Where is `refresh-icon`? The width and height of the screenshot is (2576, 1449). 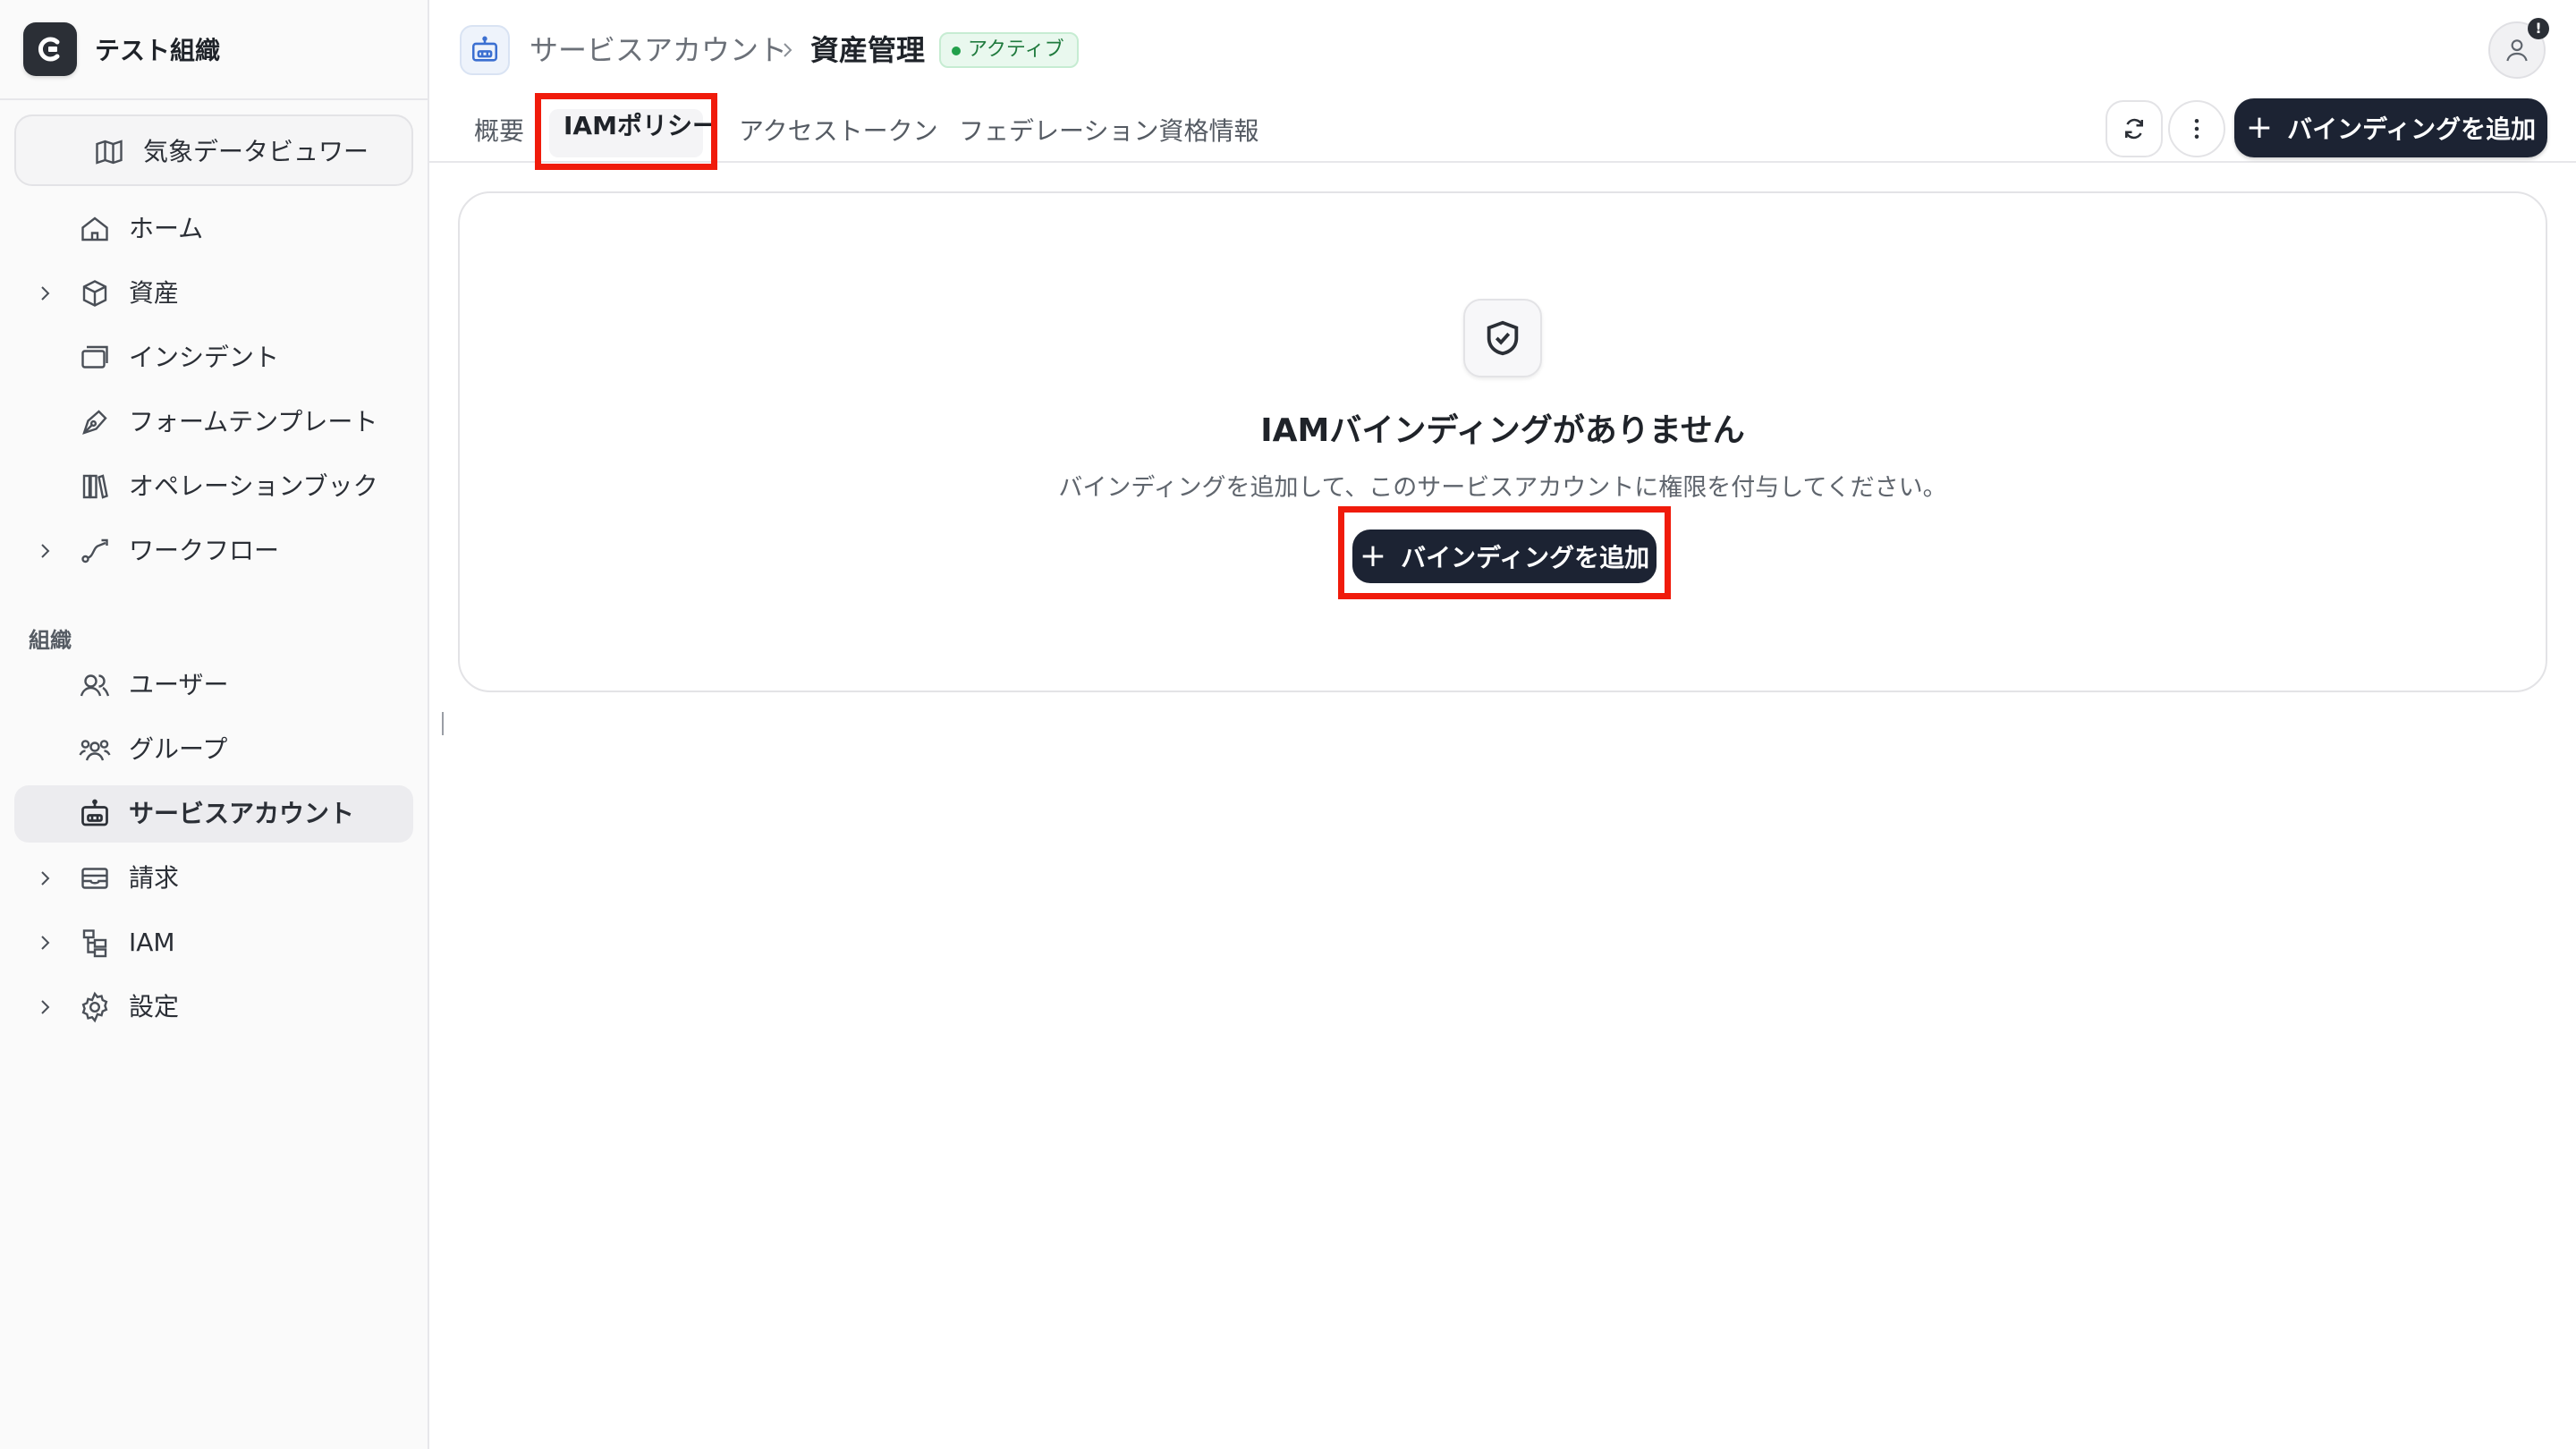 refresh-icon is located at coordinates (2134, 129).